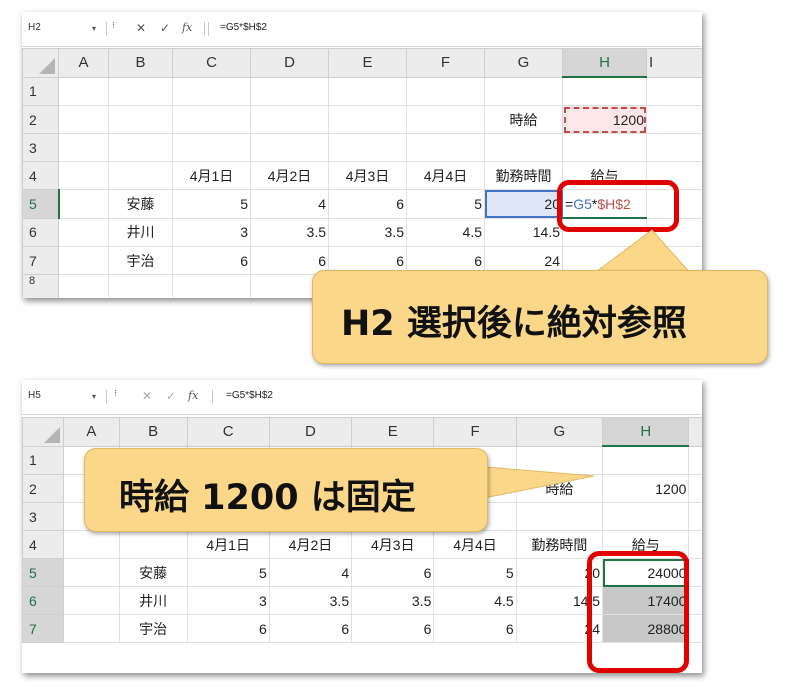 This screenshot has height=687, width=791. What do you see at coordinates (140, 232) in the screenshot?
I see `cell-name: 井川` at bounding box center [140, 232].